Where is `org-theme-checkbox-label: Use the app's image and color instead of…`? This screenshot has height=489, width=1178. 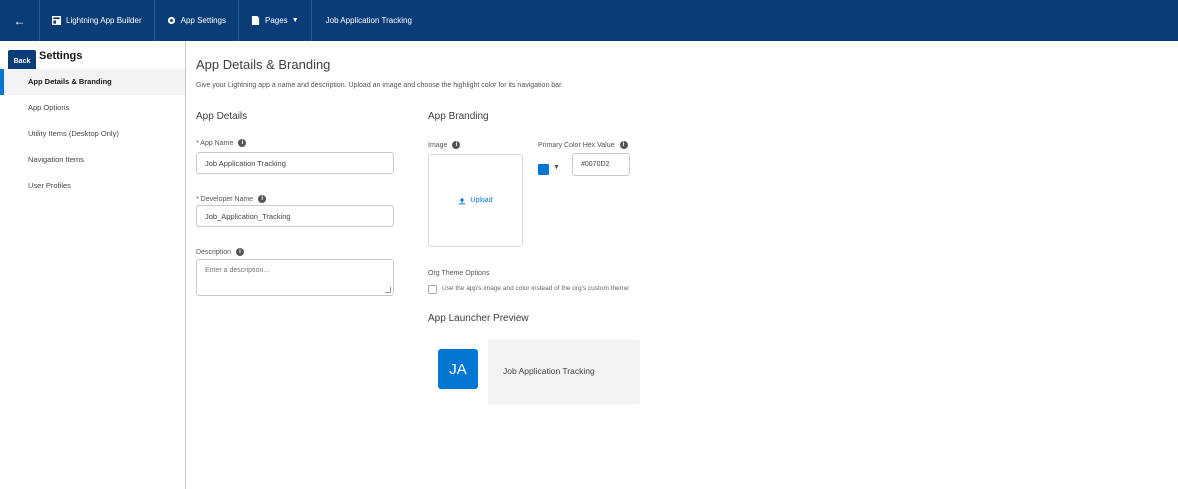
org-theme-checkbox-label: Use the app's image and color instead of… is located at coordinates (535, 288).